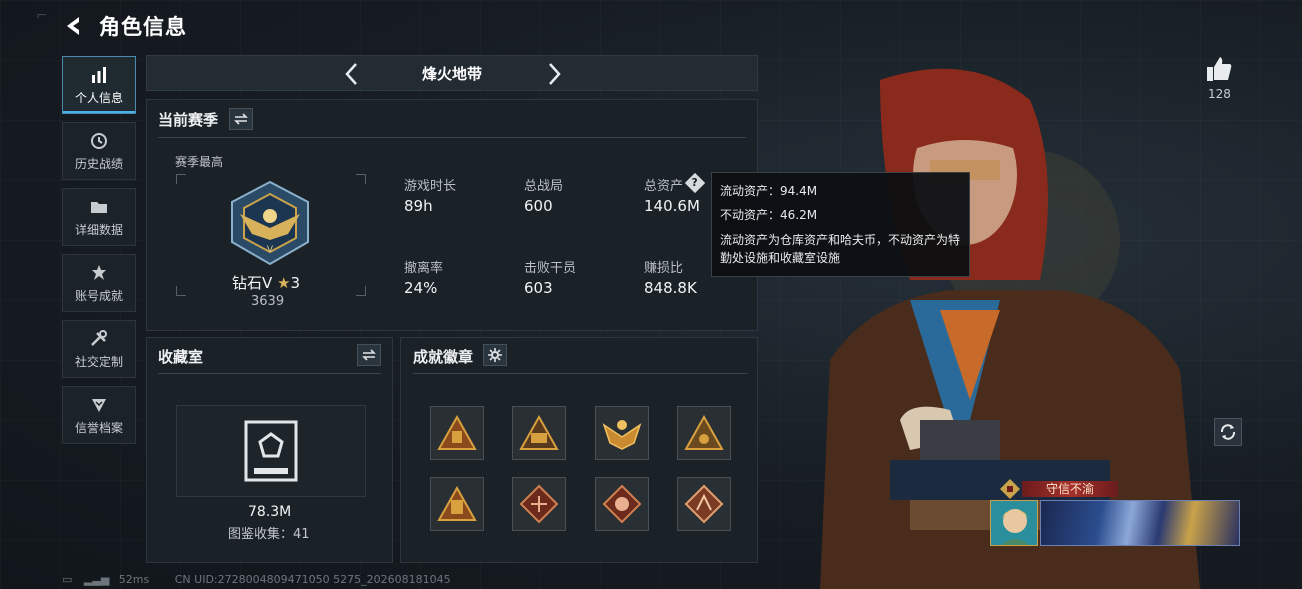 This screenshot has width=1302, height=589. Describe the element at coordinates (1140, 523) in the screenshot. I see `name-card-banner` at that location.